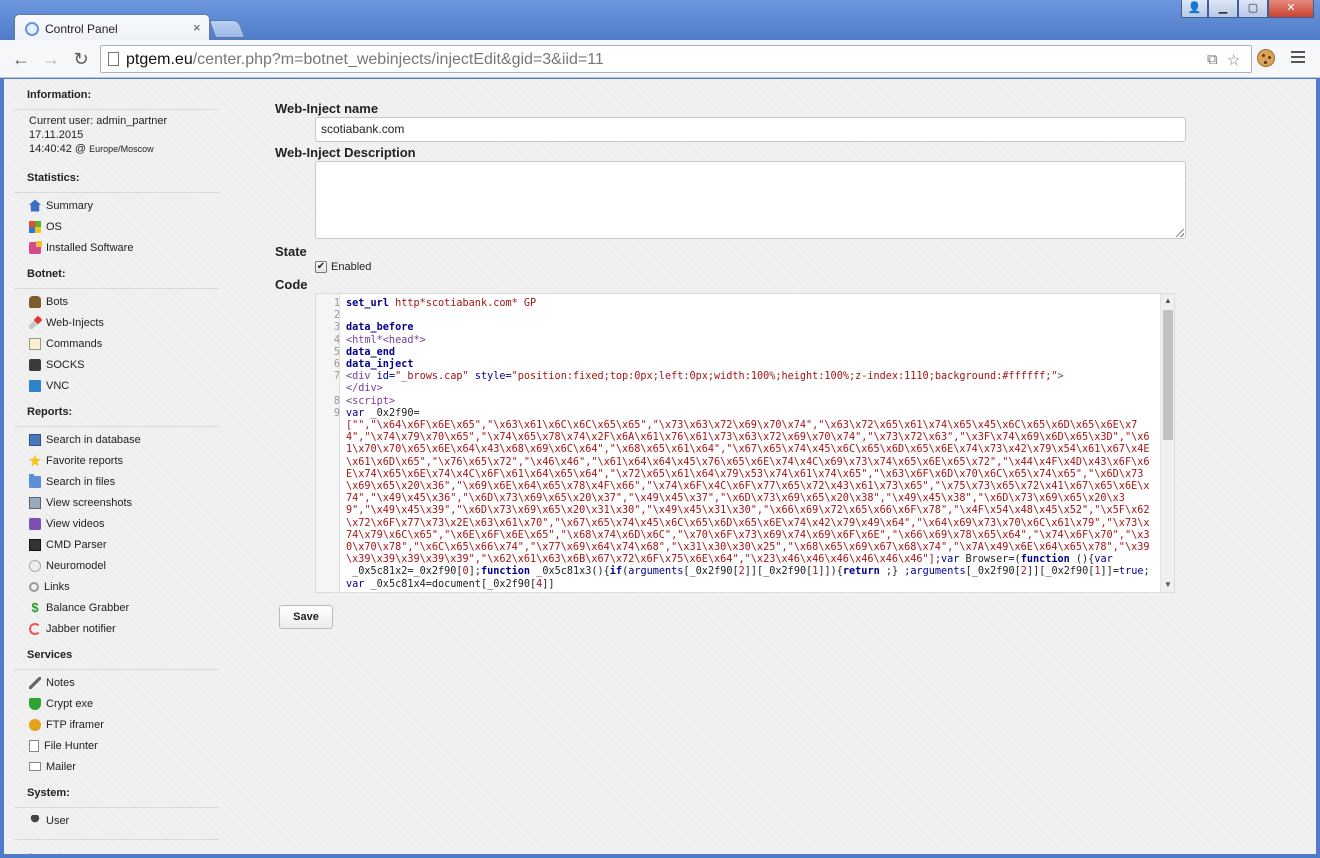  What do you see at coordinates (21, 59) in the screenshot?
I see `back-arrow-icon: ←` at bounding box center [21, 59].